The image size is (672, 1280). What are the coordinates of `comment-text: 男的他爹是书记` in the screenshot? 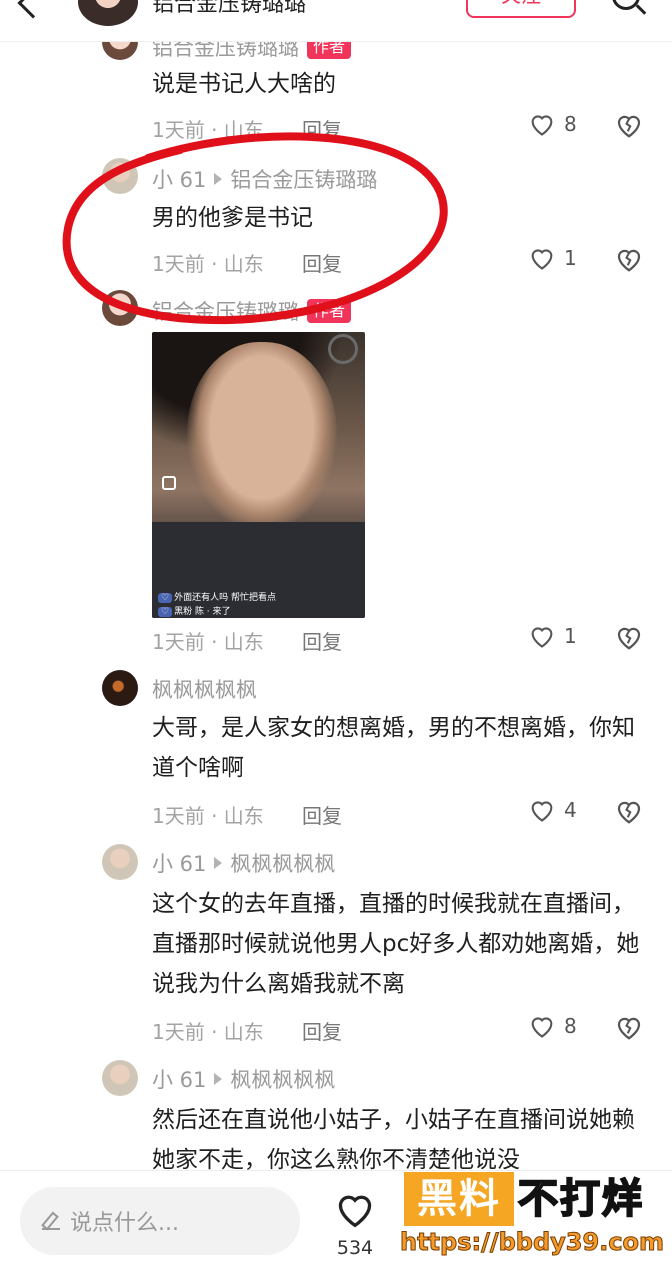 It's located at (397, 218).